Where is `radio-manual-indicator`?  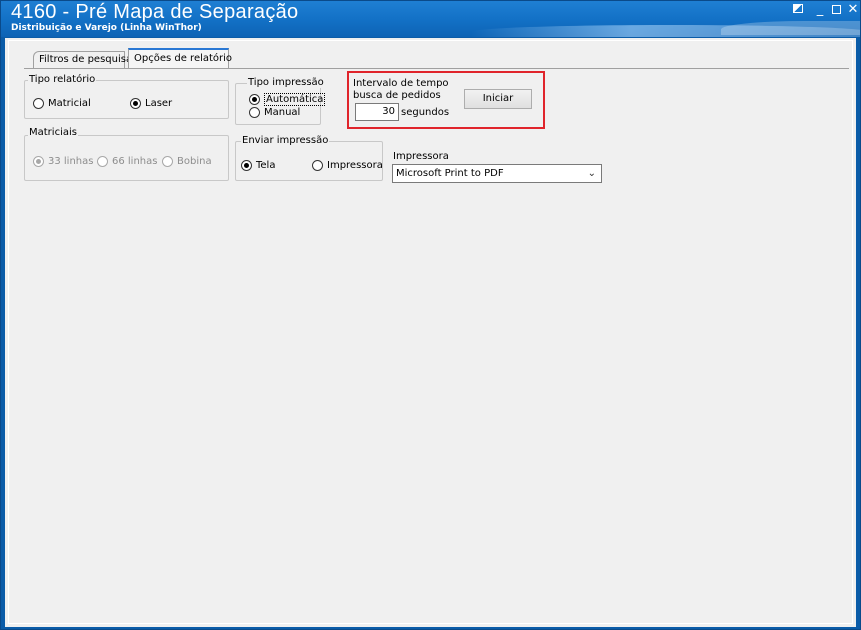 radio-manual-indicator is located at coordinates (254, 112).